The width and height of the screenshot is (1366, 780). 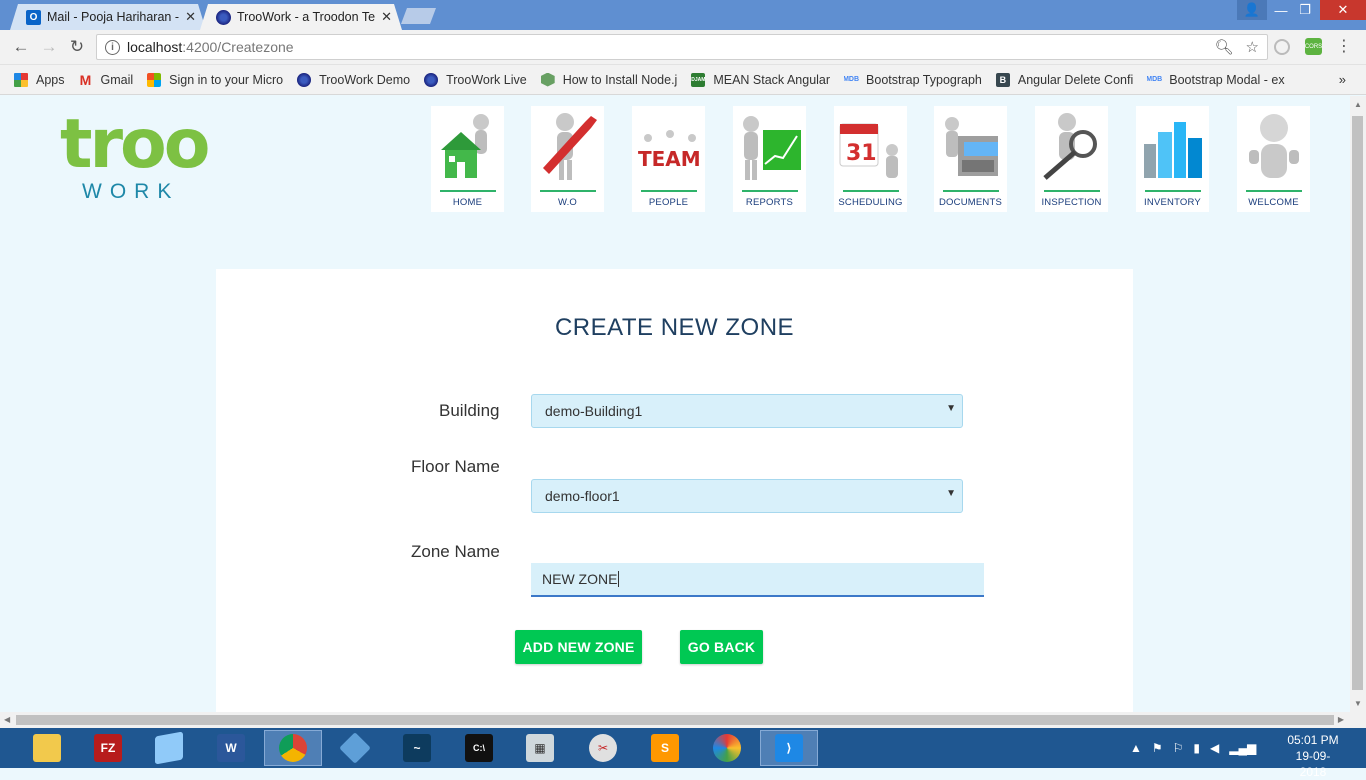 I want to click on gmail-icon: M, so click(x=85, y=79).